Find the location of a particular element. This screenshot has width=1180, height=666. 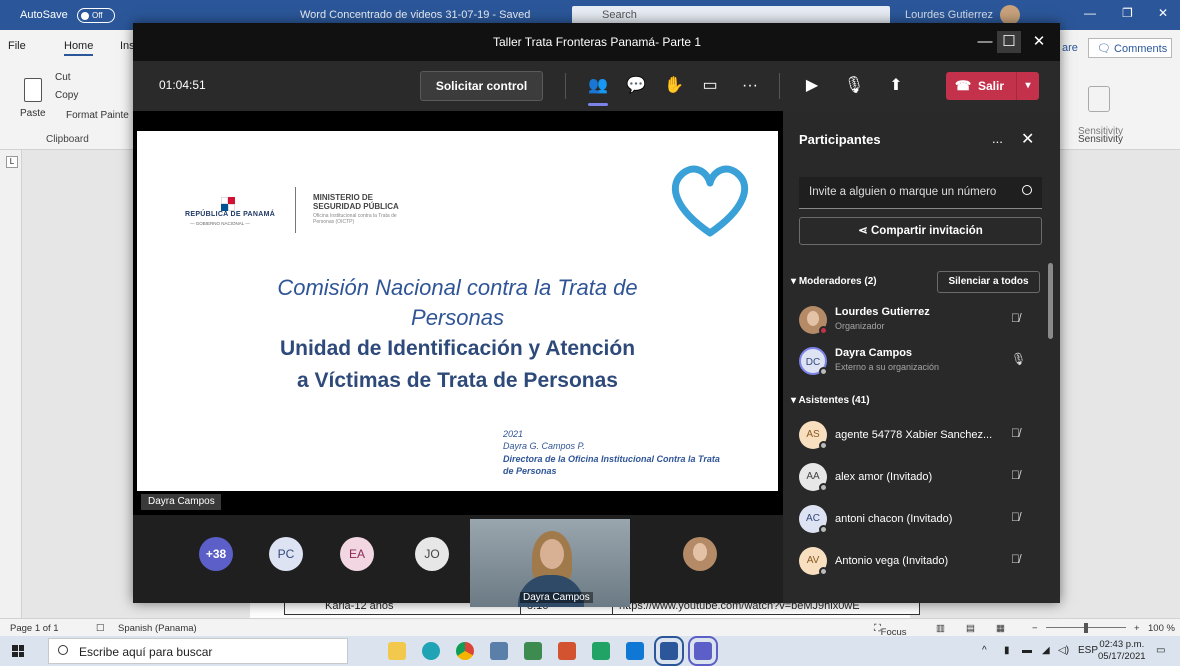

notifications-icon: ▭ is located at coordinates (1160, 650).